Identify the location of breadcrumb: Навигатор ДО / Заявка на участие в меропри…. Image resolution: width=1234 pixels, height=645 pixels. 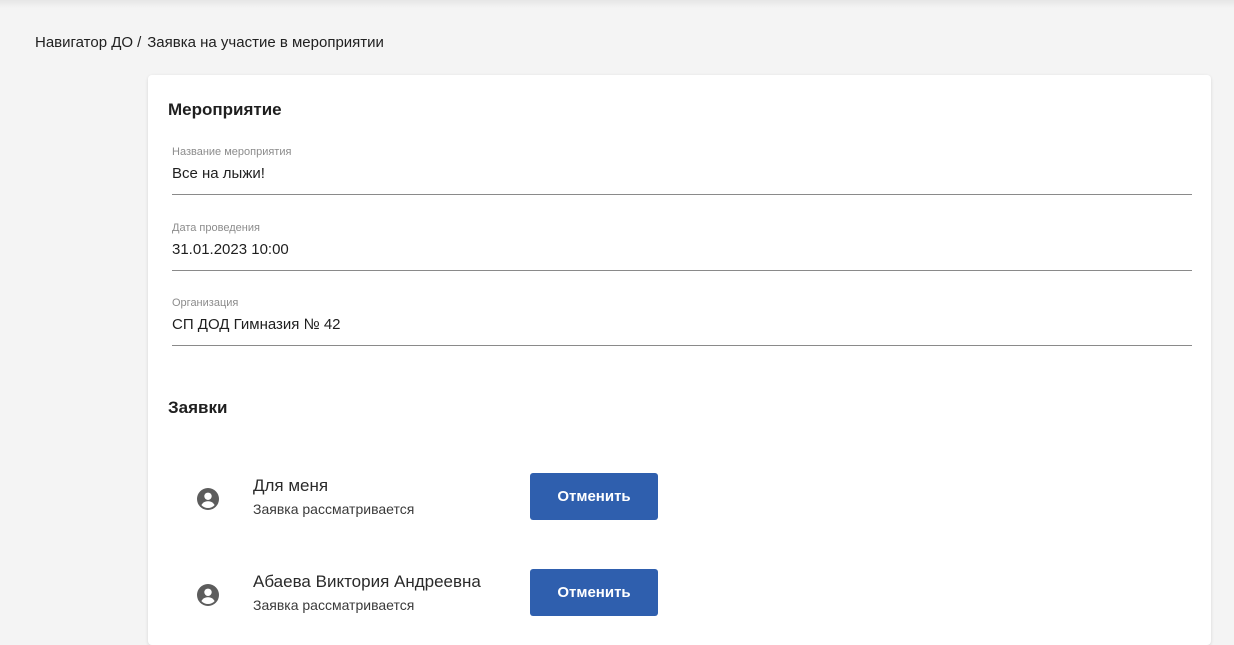
(209, 42).